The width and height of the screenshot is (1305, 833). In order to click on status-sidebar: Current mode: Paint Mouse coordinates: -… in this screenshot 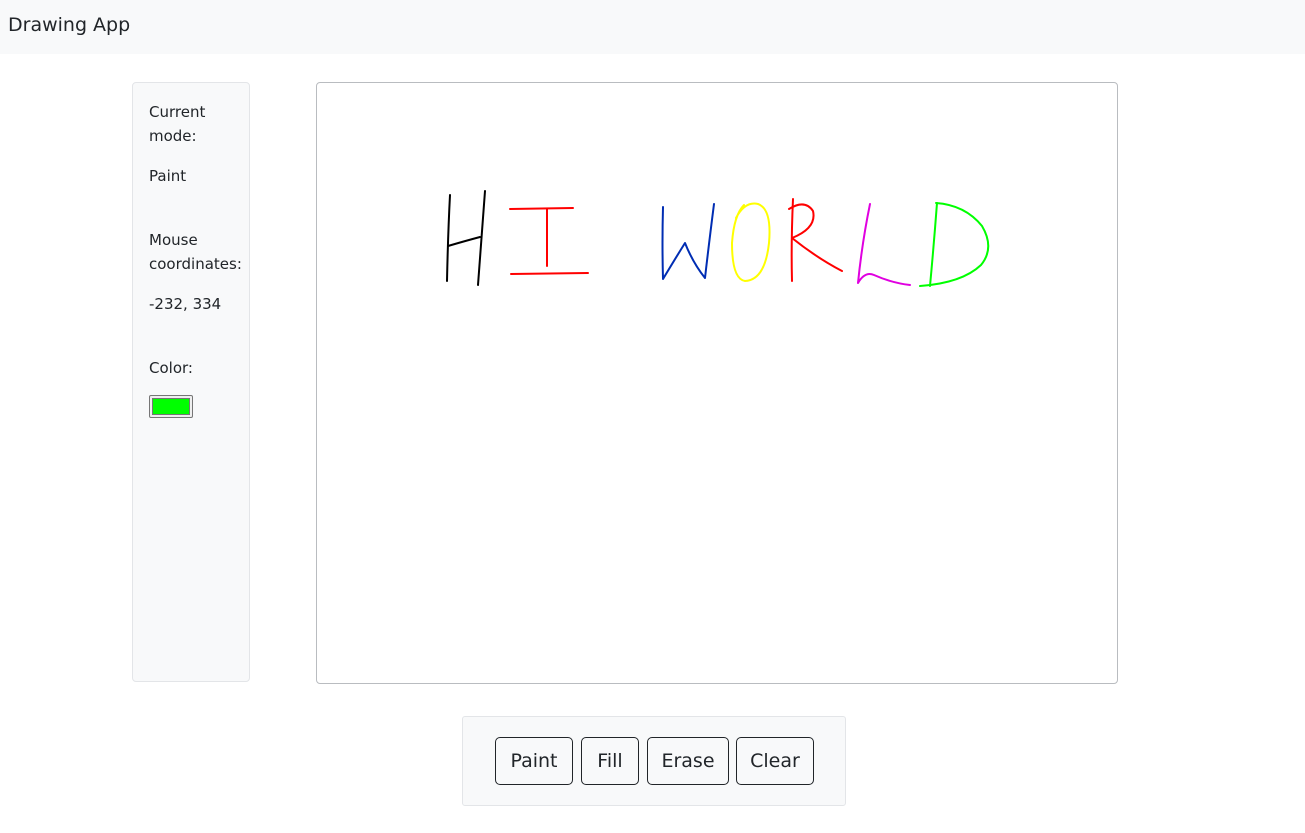, I will do `click(191, 382)`.